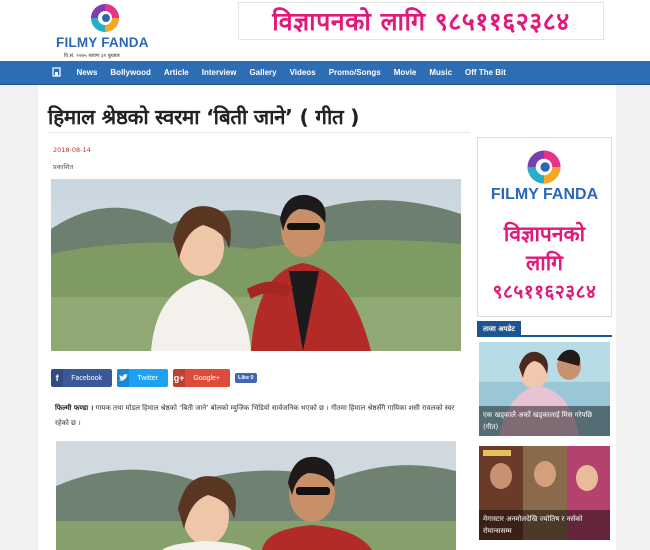 The height and width of the screenshot is (550, 650). What do you see at coordinates (405, 73) in the screenshot?
I see `nav-item-movie: Movie` at bounding box center [405, 73].